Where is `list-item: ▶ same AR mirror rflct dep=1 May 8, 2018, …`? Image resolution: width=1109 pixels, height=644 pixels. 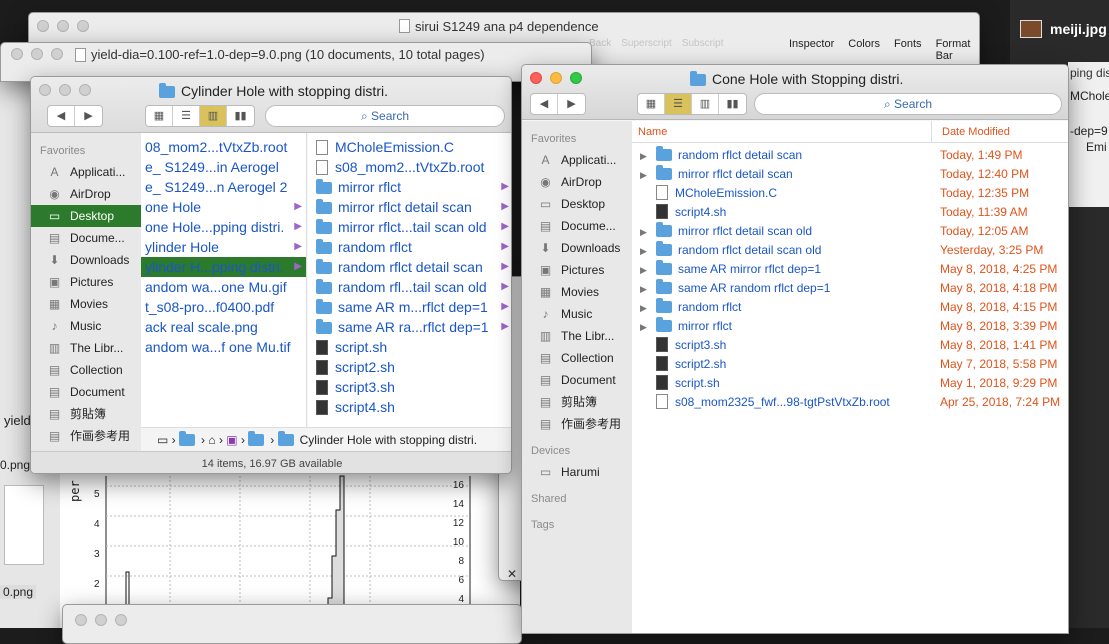
list-item: ▶ same AR mirror rflct dep=1 May 8, 2018, … is located at coordinates (850, 269).